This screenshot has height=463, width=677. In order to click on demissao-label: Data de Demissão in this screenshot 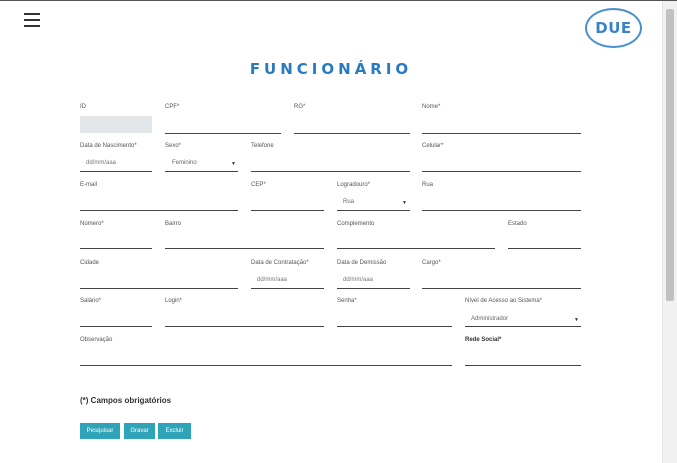, I will do `click(362, 263)`.